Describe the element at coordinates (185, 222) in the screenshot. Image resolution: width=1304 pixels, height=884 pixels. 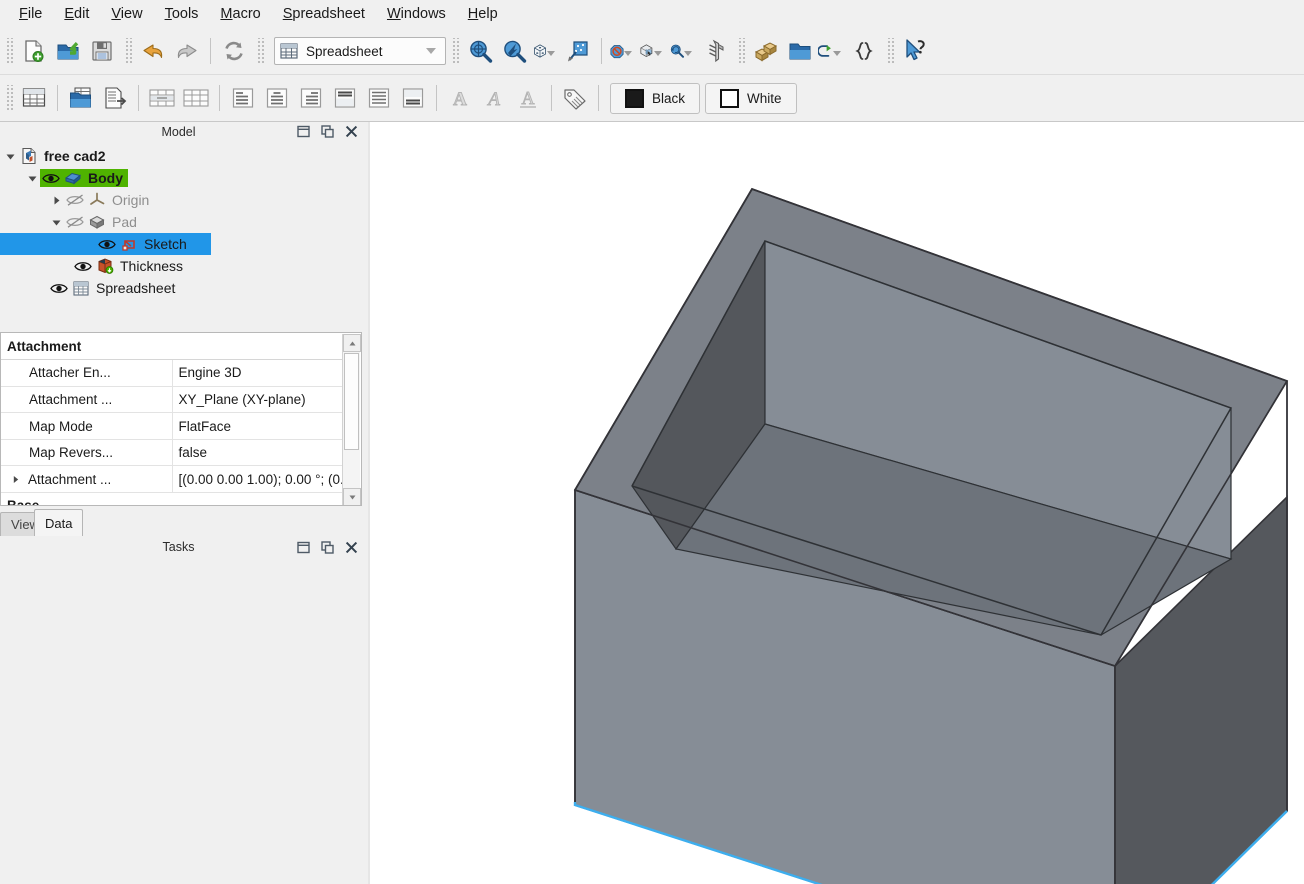
I see `tree-item-pad: Pad` at that location.